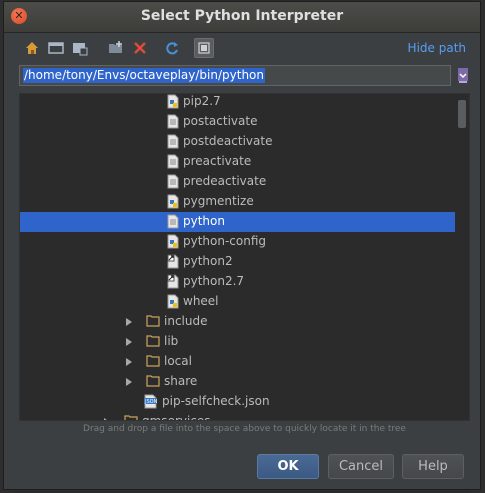 The width and height of the screenshot is (485, 493). What do you see at coordinates (202, 101) in the screenshot?
I see `tree-row-label: pip2.7` at bounding box center [202, 101].